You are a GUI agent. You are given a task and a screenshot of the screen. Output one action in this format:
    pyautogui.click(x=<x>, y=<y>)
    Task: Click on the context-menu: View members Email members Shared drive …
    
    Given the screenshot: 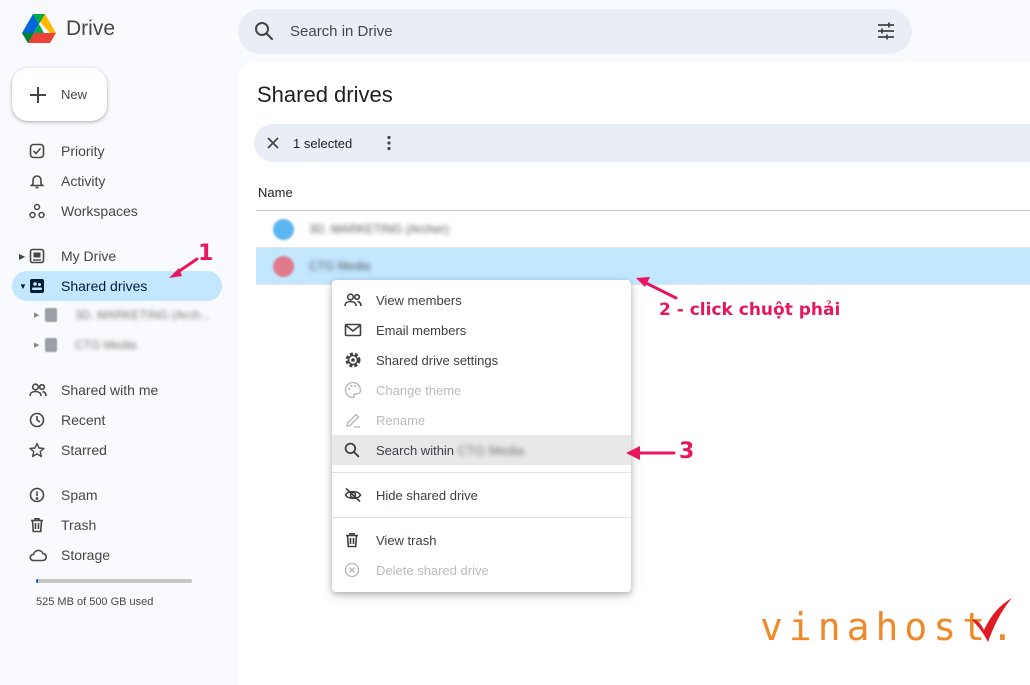 What is the action you would take?
    pyautogui.click(x=481, y=436)
    